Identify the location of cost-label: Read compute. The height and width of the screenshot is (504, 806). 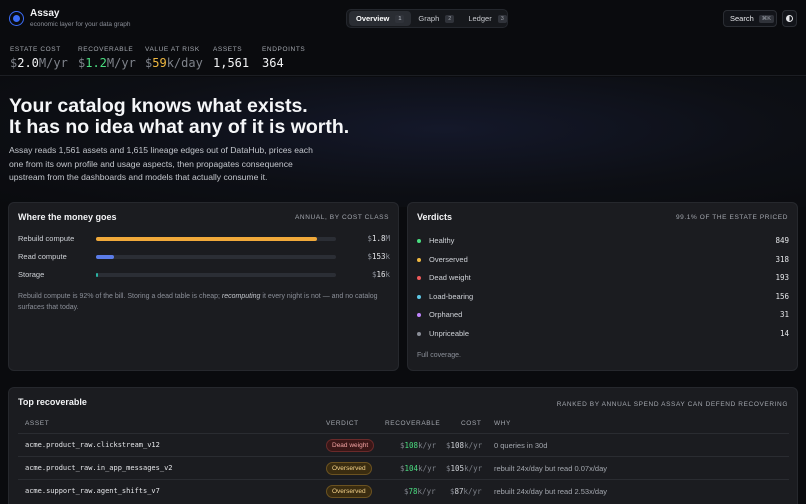
(42, 256).